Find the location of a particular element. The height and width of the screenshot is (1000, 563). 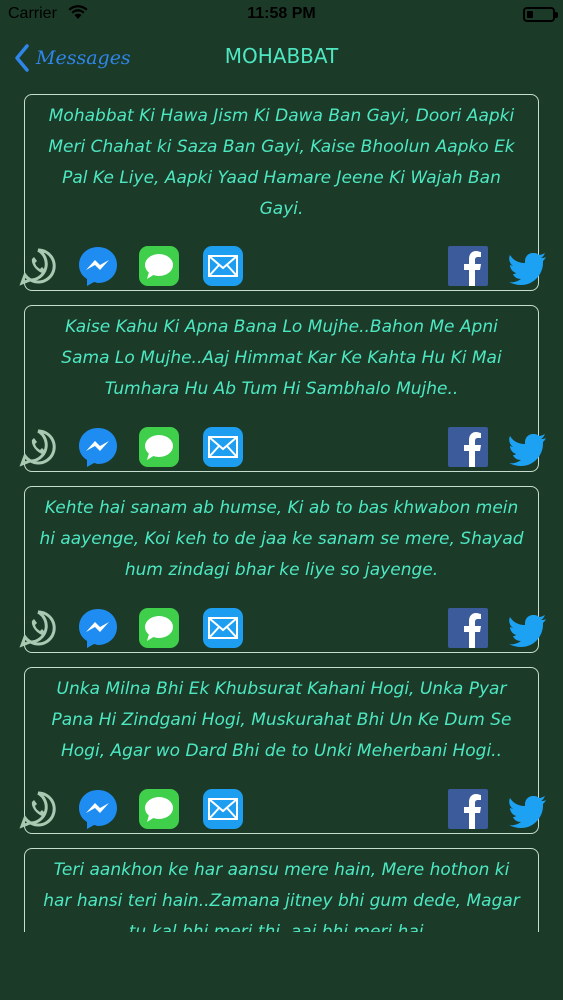

nav-bar: Messages MOHABBAT is located at coordinates (281, 58).